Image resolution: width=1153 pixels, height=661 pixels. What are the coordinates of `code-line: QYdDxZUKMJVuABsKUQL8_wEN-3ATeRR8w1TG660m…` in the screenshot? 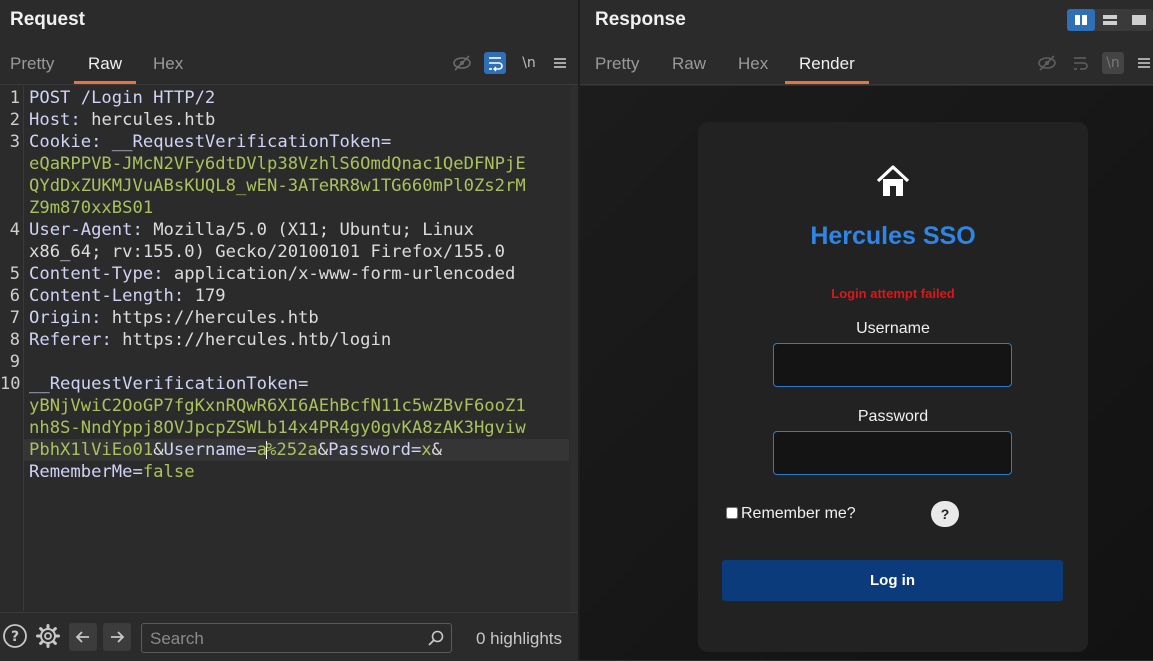 It's located at (299, 186).